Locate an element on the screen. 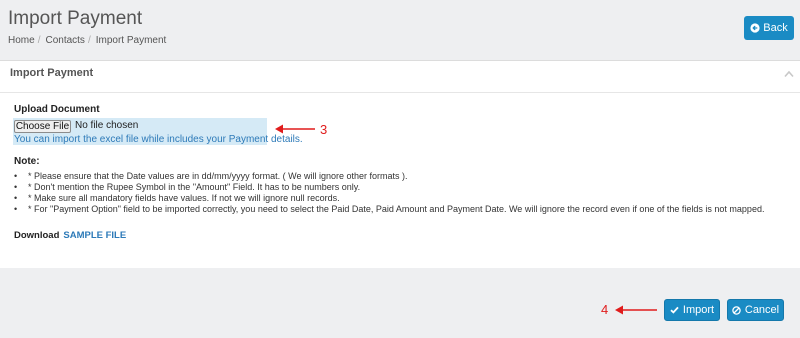 Image resolution: width=800 pixels, height=338 pixels. breadcrumb-home: Home is located at coordinates (21, 40).